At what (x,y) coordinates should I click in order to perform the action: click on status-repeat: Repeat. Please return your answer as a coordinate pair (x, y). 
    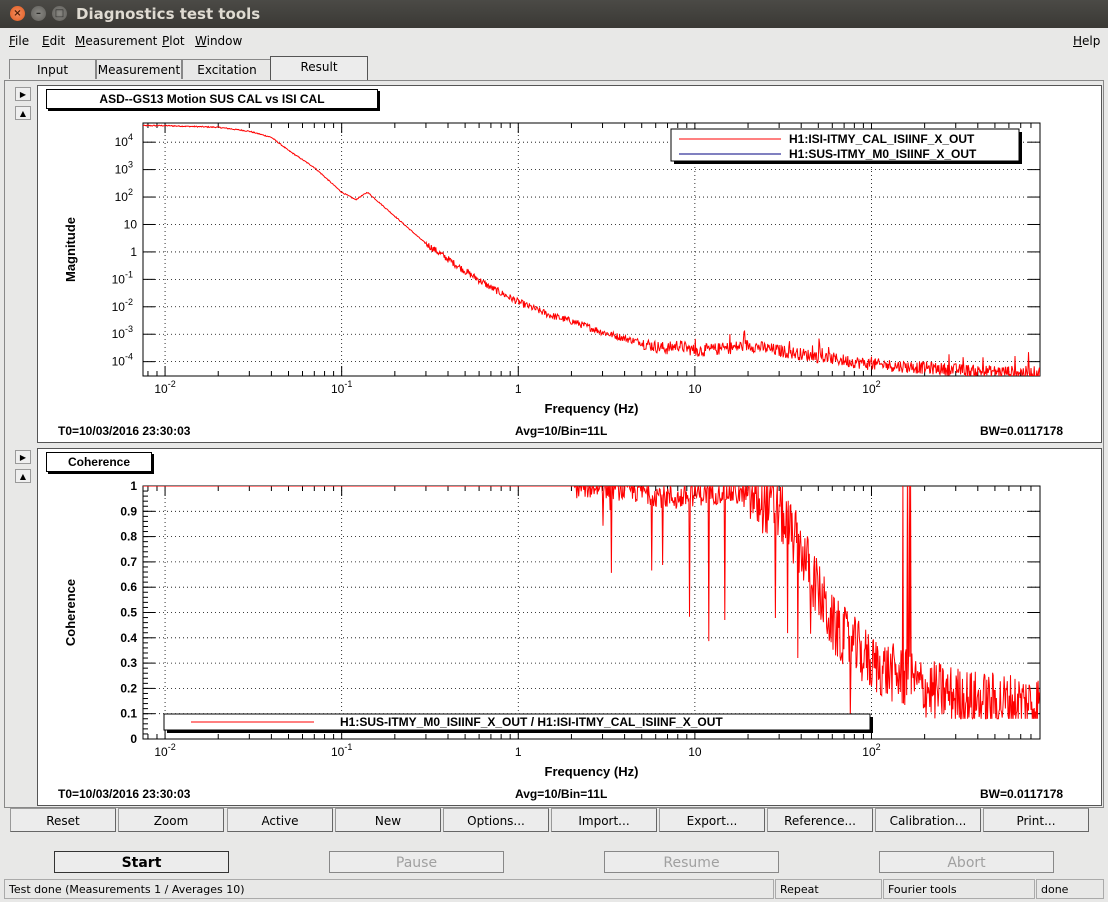
    Looking at the image, I should click on (828, 889).